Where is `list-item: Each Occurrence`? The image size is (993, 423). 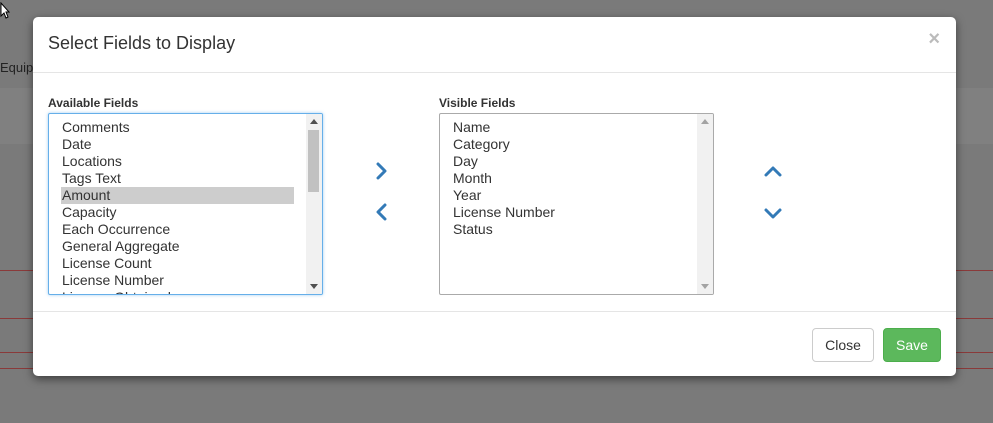
list-item: Each Occurrence is located at coordinates (177, 229).